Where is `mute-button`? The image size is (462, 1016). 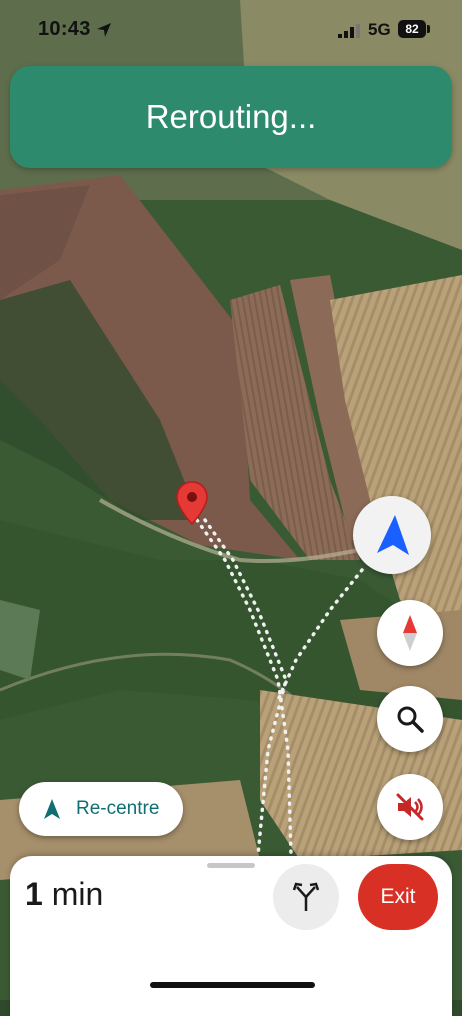 mute-button is located at coordinates (410, 807).